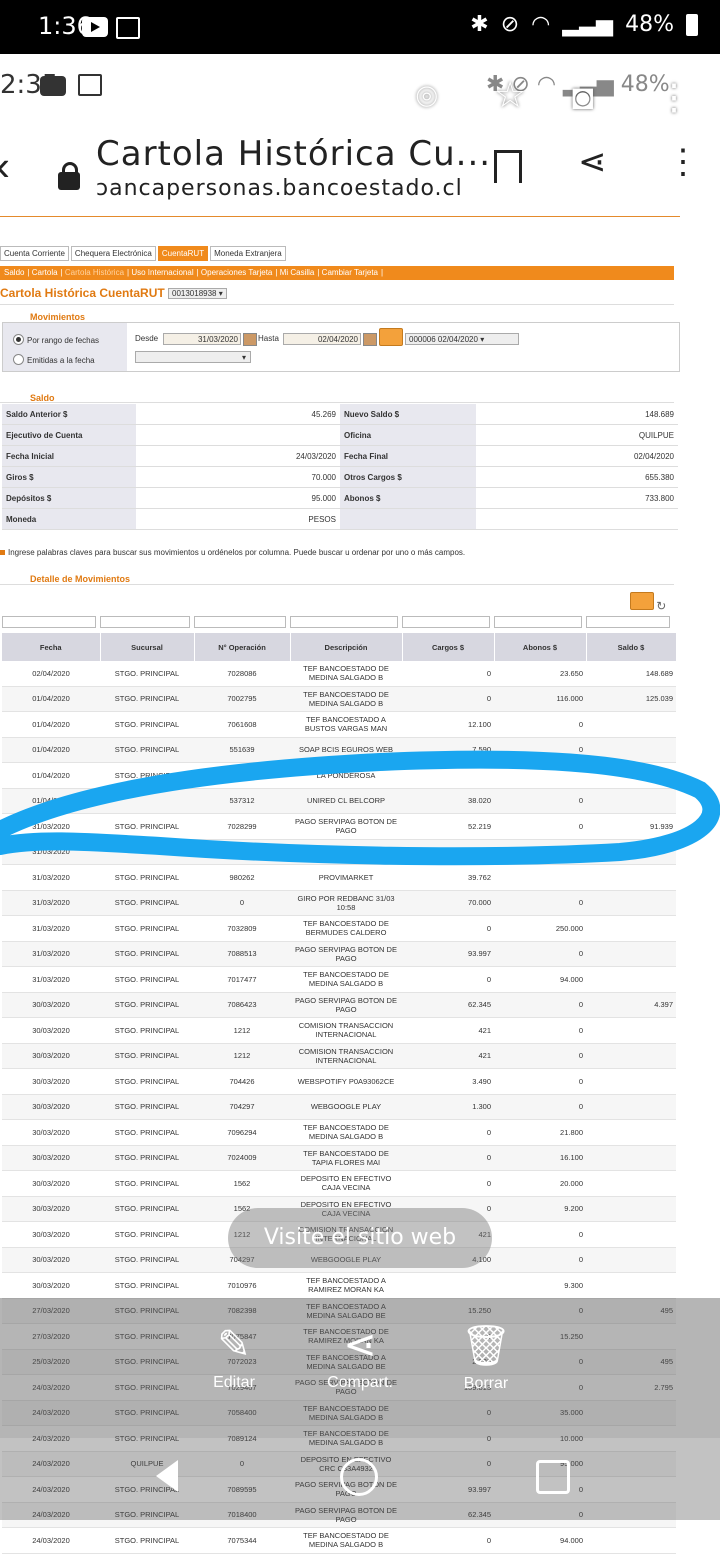 The image size is (720, 1554). What do you see at coordinates (242, 928) in the screenshot?
I see `table-cell: 7032809` at bounding box center [242, 928].